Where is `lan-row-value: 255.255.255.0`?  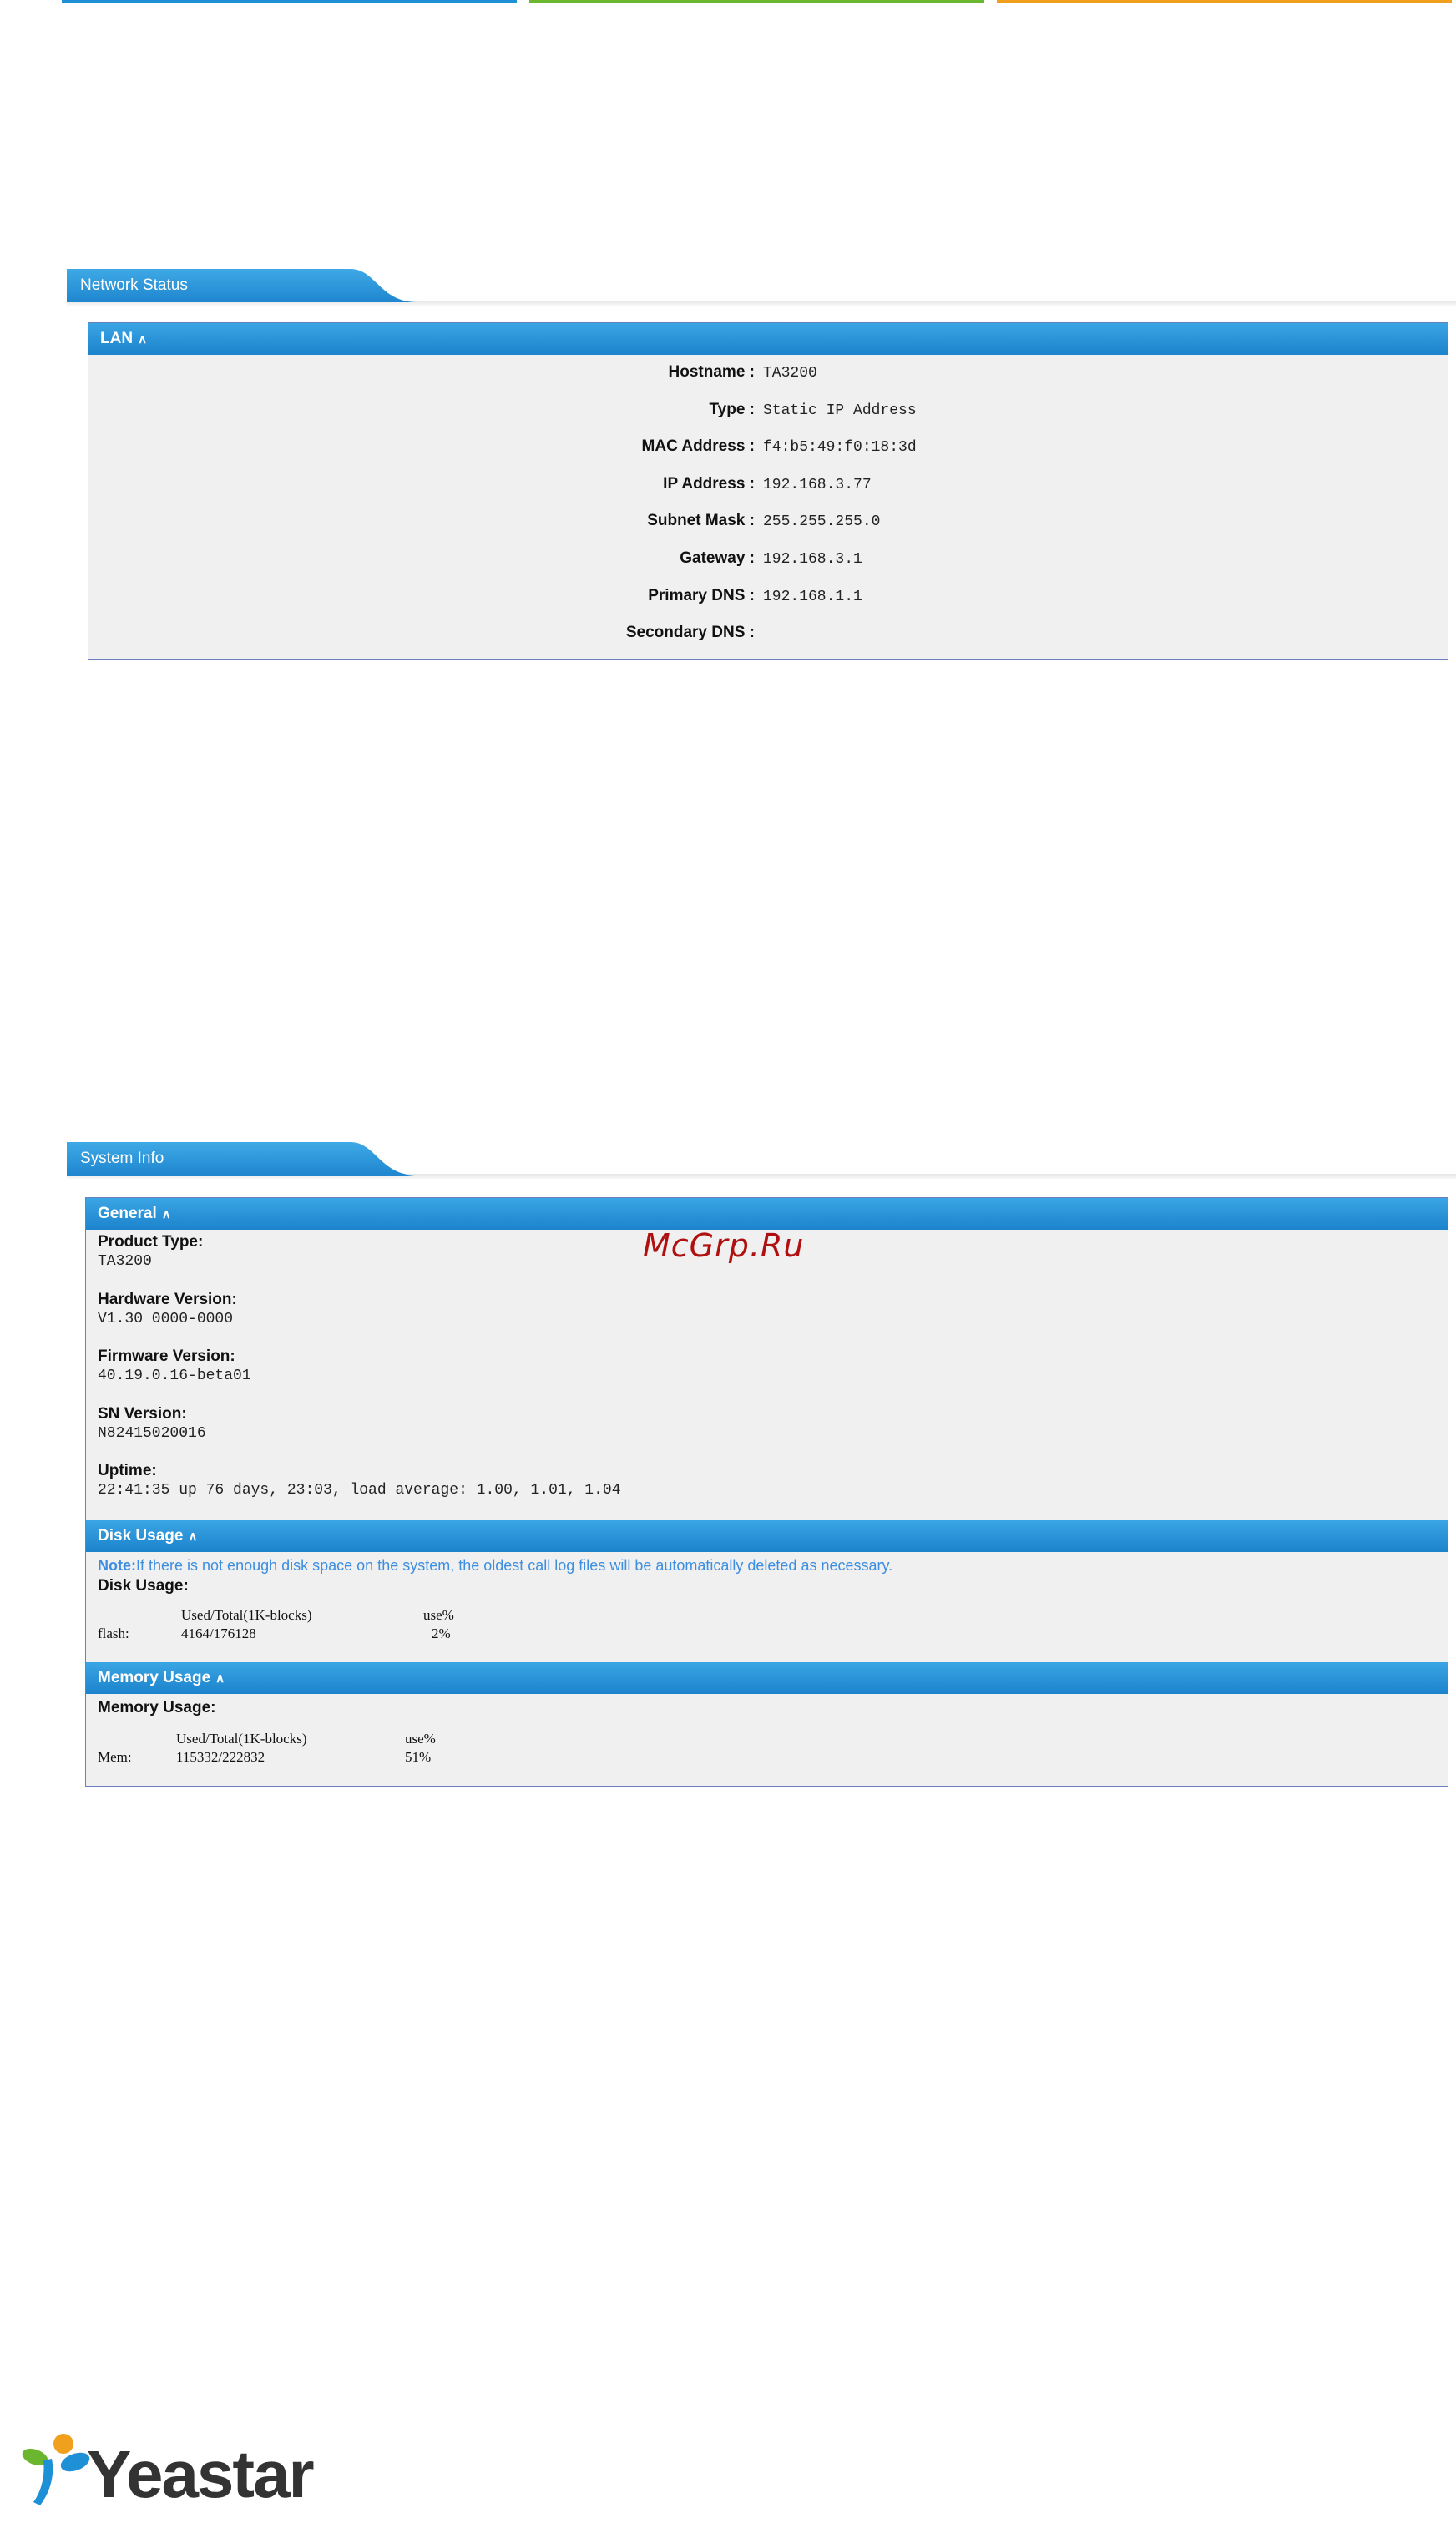
lan-row-value: 255.255.255.0 is located at coordinates (822, 522).